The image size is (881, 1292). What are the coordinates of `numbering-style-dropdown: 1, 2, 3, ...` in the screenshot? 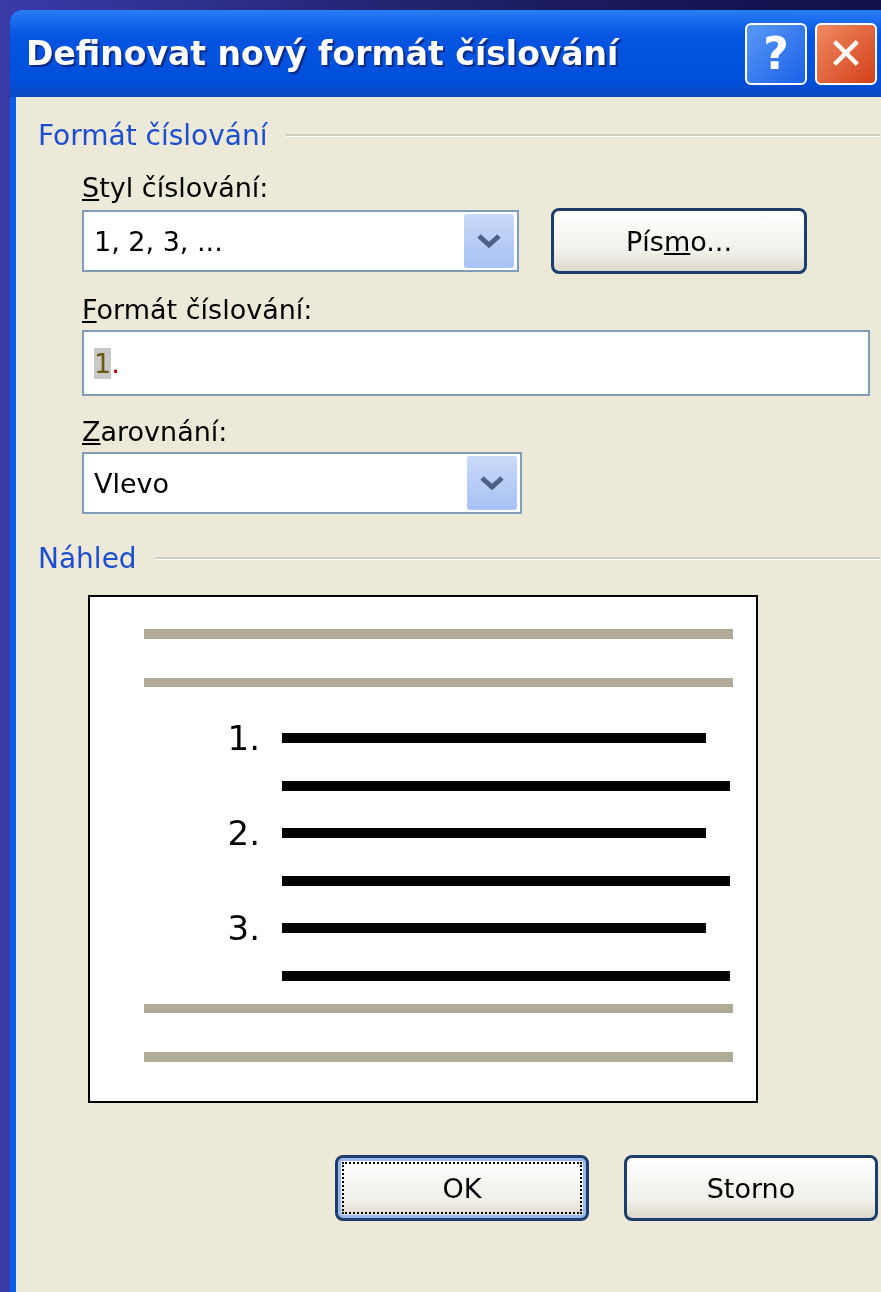 It's located at (300, 241).